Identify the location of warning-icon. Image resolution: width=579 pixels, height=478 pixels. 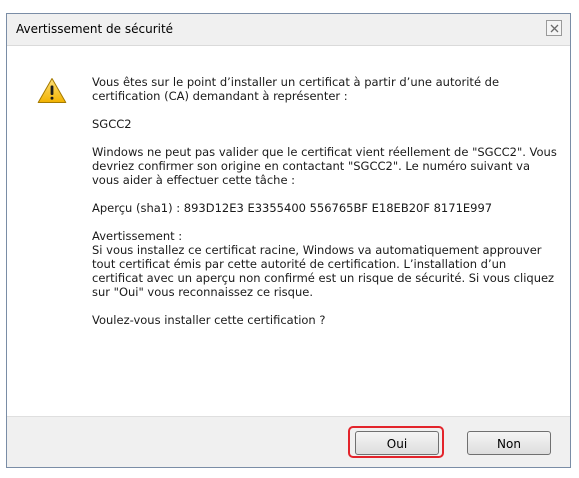
(52, 90).